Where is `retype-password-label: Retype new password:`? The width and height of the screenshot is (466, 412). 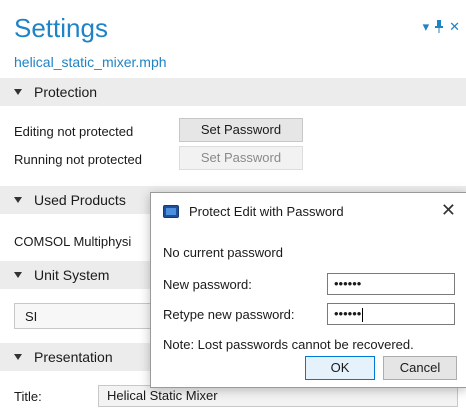
retype-password-label: Retype new password: is located at coordinates (229, 314).